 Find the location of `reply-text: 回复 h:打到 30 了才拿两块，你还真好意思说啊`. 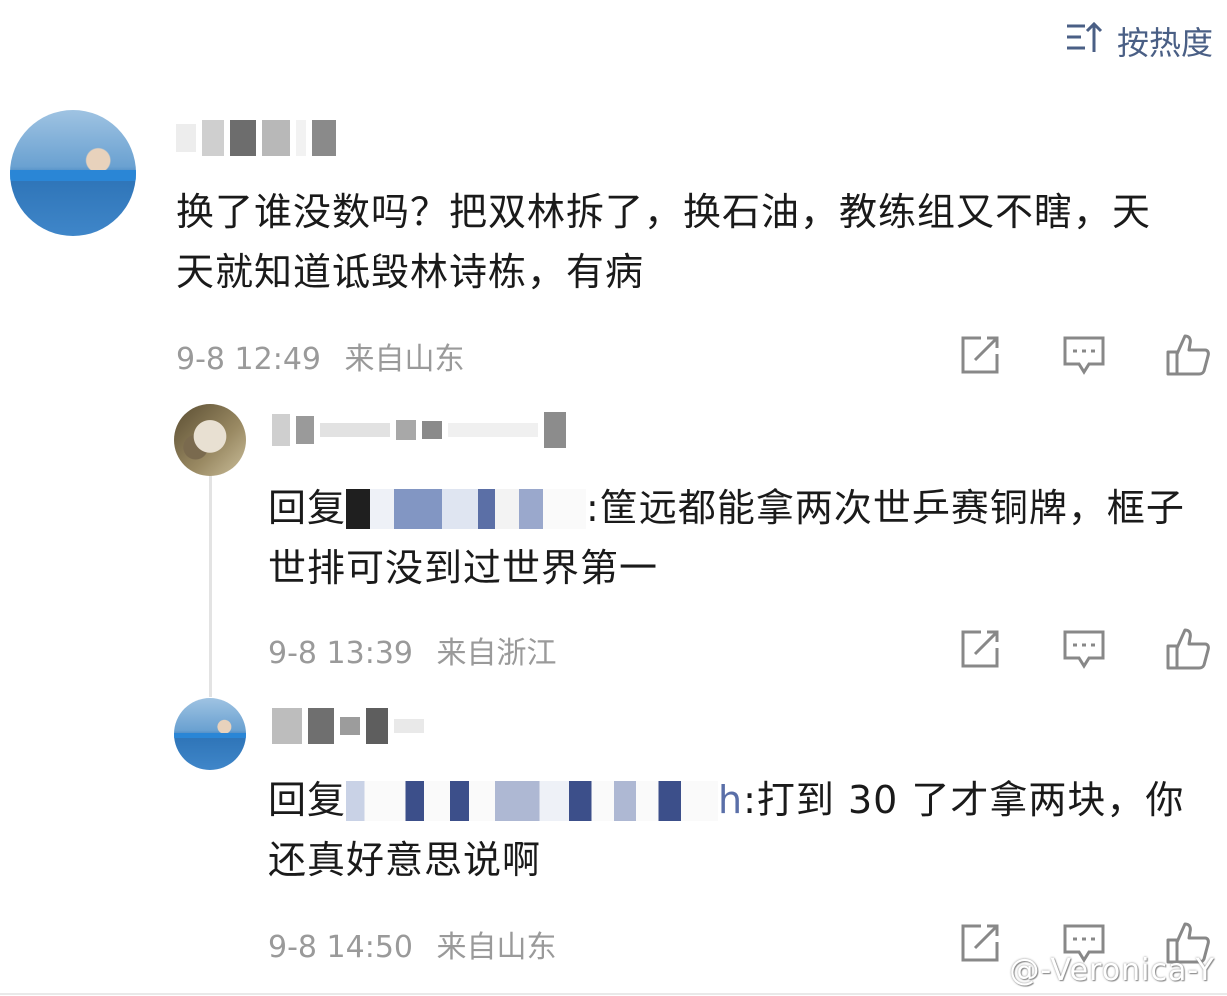

reply-text: 回复 h:打到 30 了才拿两块，你还真好意思说啊 is located at coordinates (733, 830).